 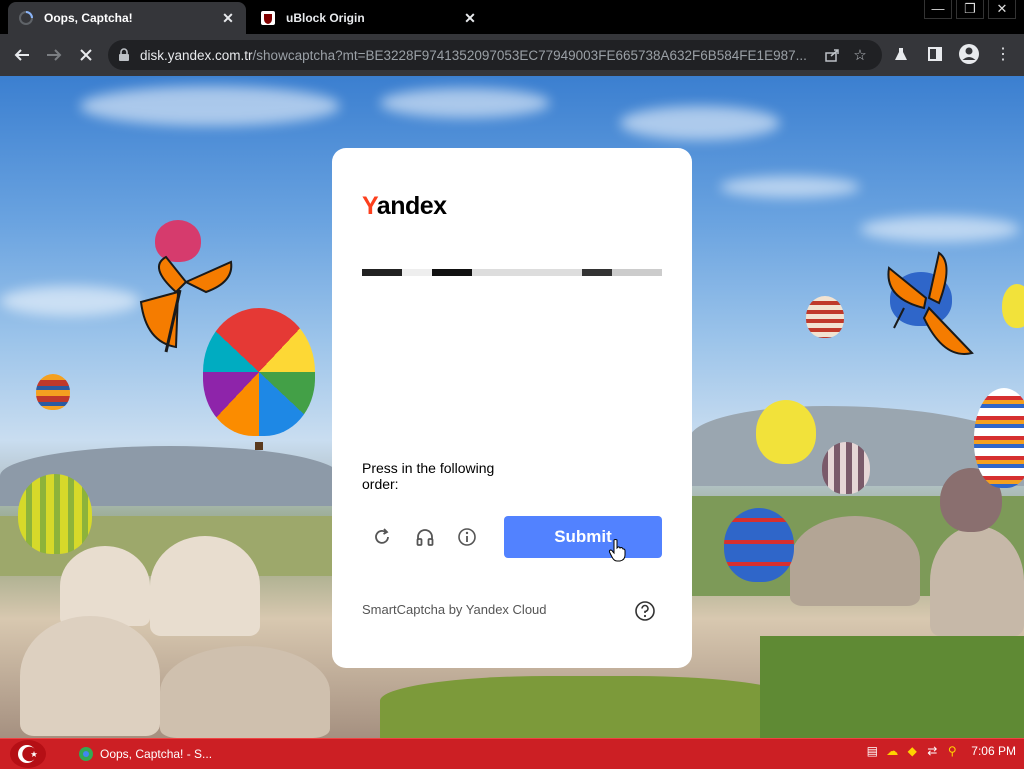 What do you see at coordinates (454, 609) in the screenshot?
I see `captcha-footer: SmartCaptcha by Yandex Cloud` at bounding box center [454, 609].